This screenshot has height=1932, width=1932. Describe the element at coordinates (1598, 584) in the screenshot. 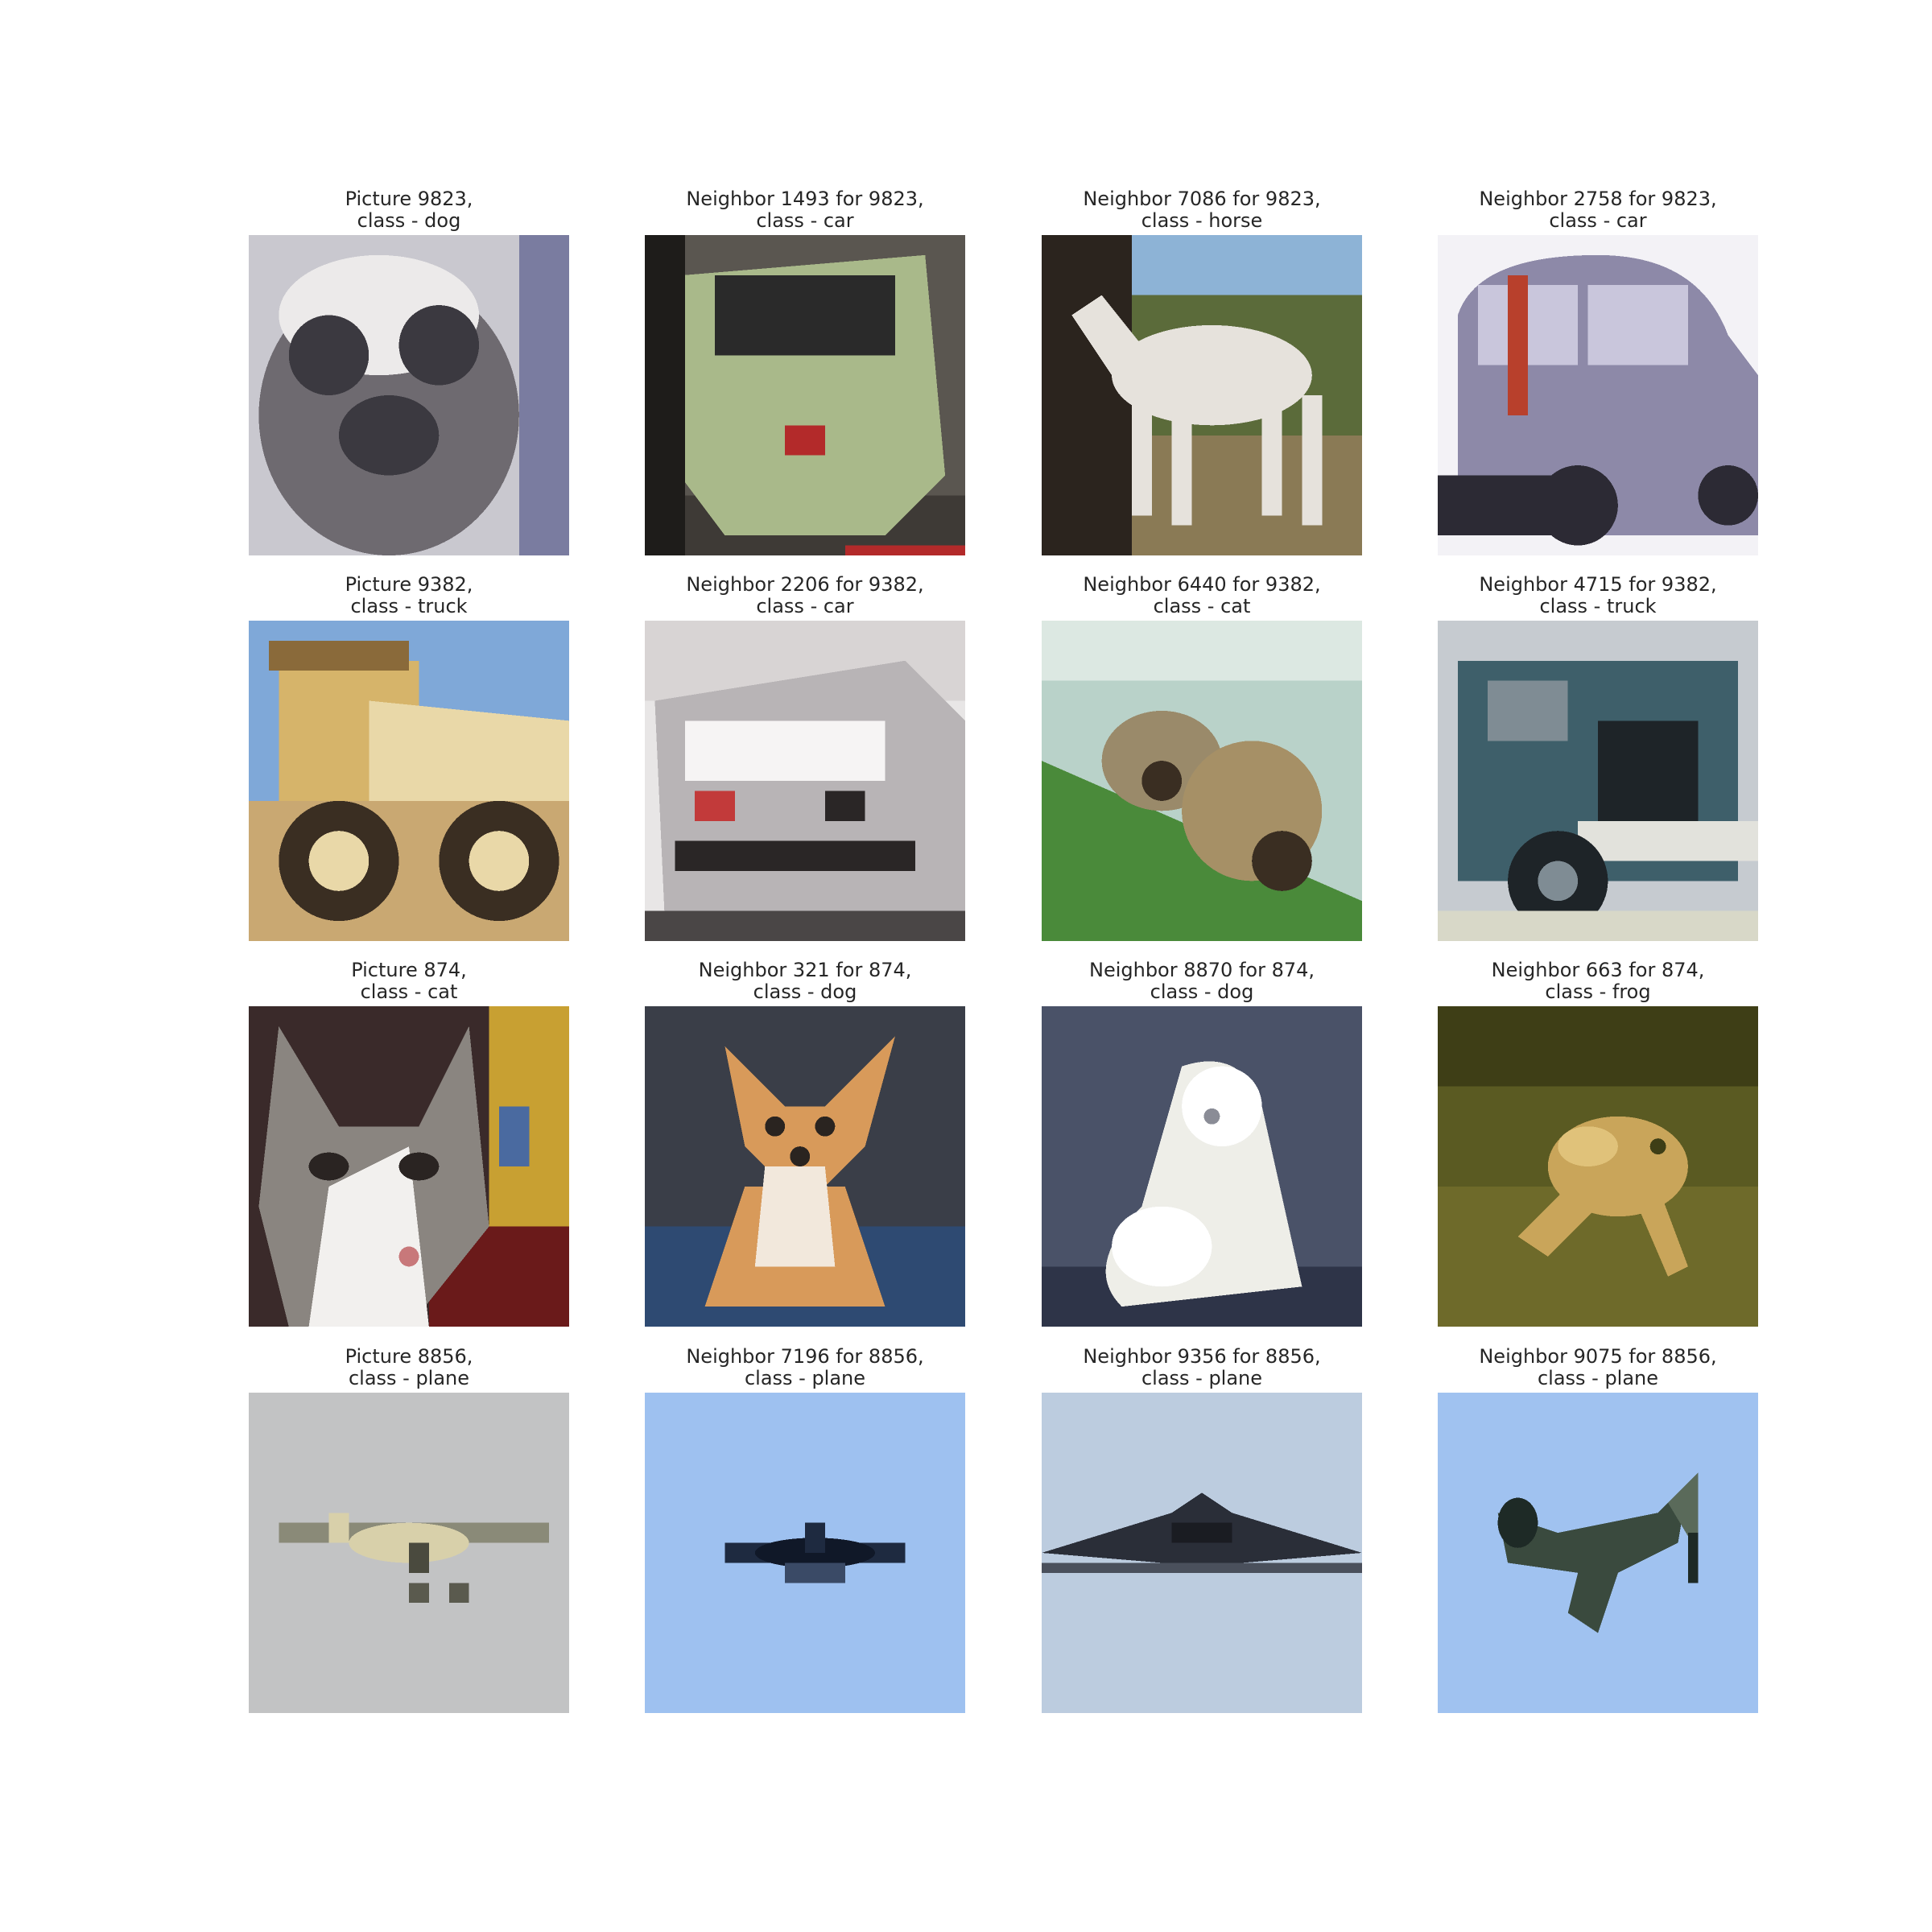

I see `title-line-id: Neighbor 4715 for 9382,` at that location.